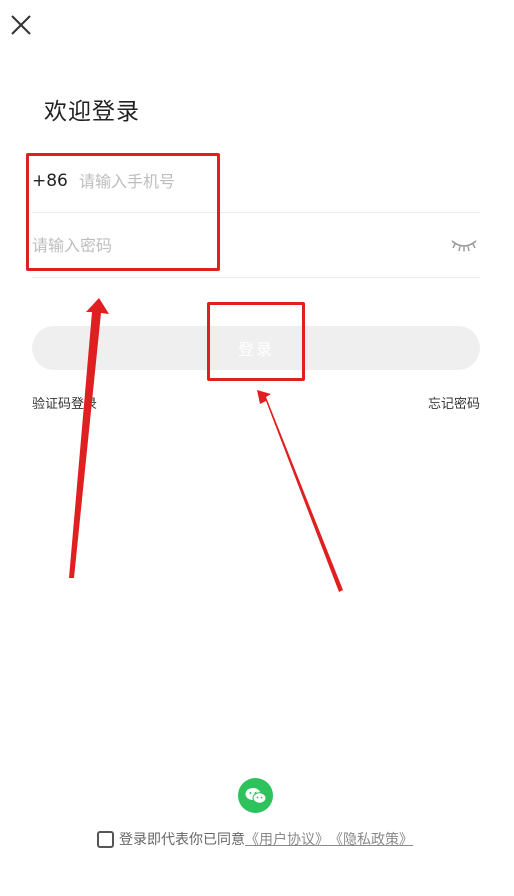 The image size is (514, 896). I want to click on privacy-policy-link: 《隐私政策》, so click(371, 839).